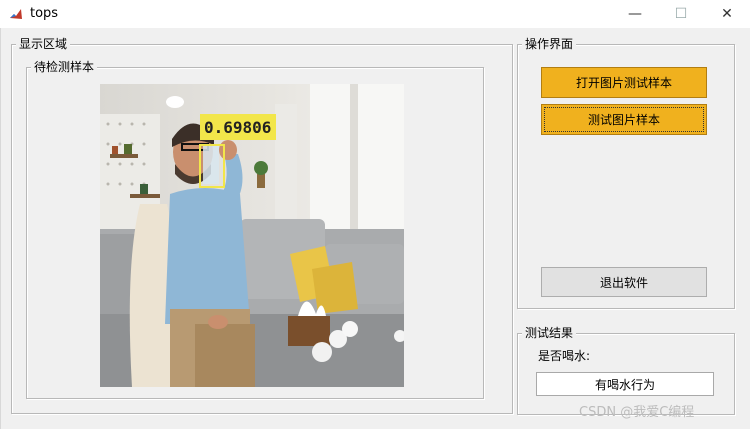 Image resolution: width=750 pixels, height=429 pixels. I want to click on close-button: ✕, so click(727, 14).